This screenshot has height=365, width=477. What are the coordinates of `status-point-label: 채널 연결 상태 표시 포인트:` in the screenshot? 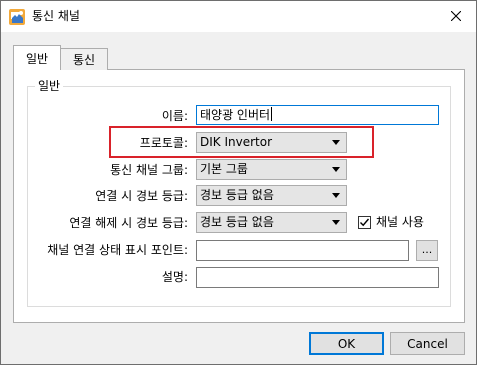 It's located at (117, 250).